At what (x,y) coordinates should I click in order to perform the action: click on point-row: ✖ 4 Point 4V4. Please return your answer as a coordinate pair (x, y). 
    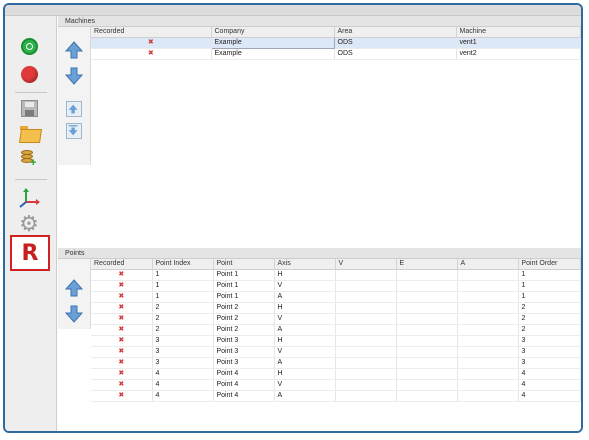
    Looking at the image, I should click on (336, 385).